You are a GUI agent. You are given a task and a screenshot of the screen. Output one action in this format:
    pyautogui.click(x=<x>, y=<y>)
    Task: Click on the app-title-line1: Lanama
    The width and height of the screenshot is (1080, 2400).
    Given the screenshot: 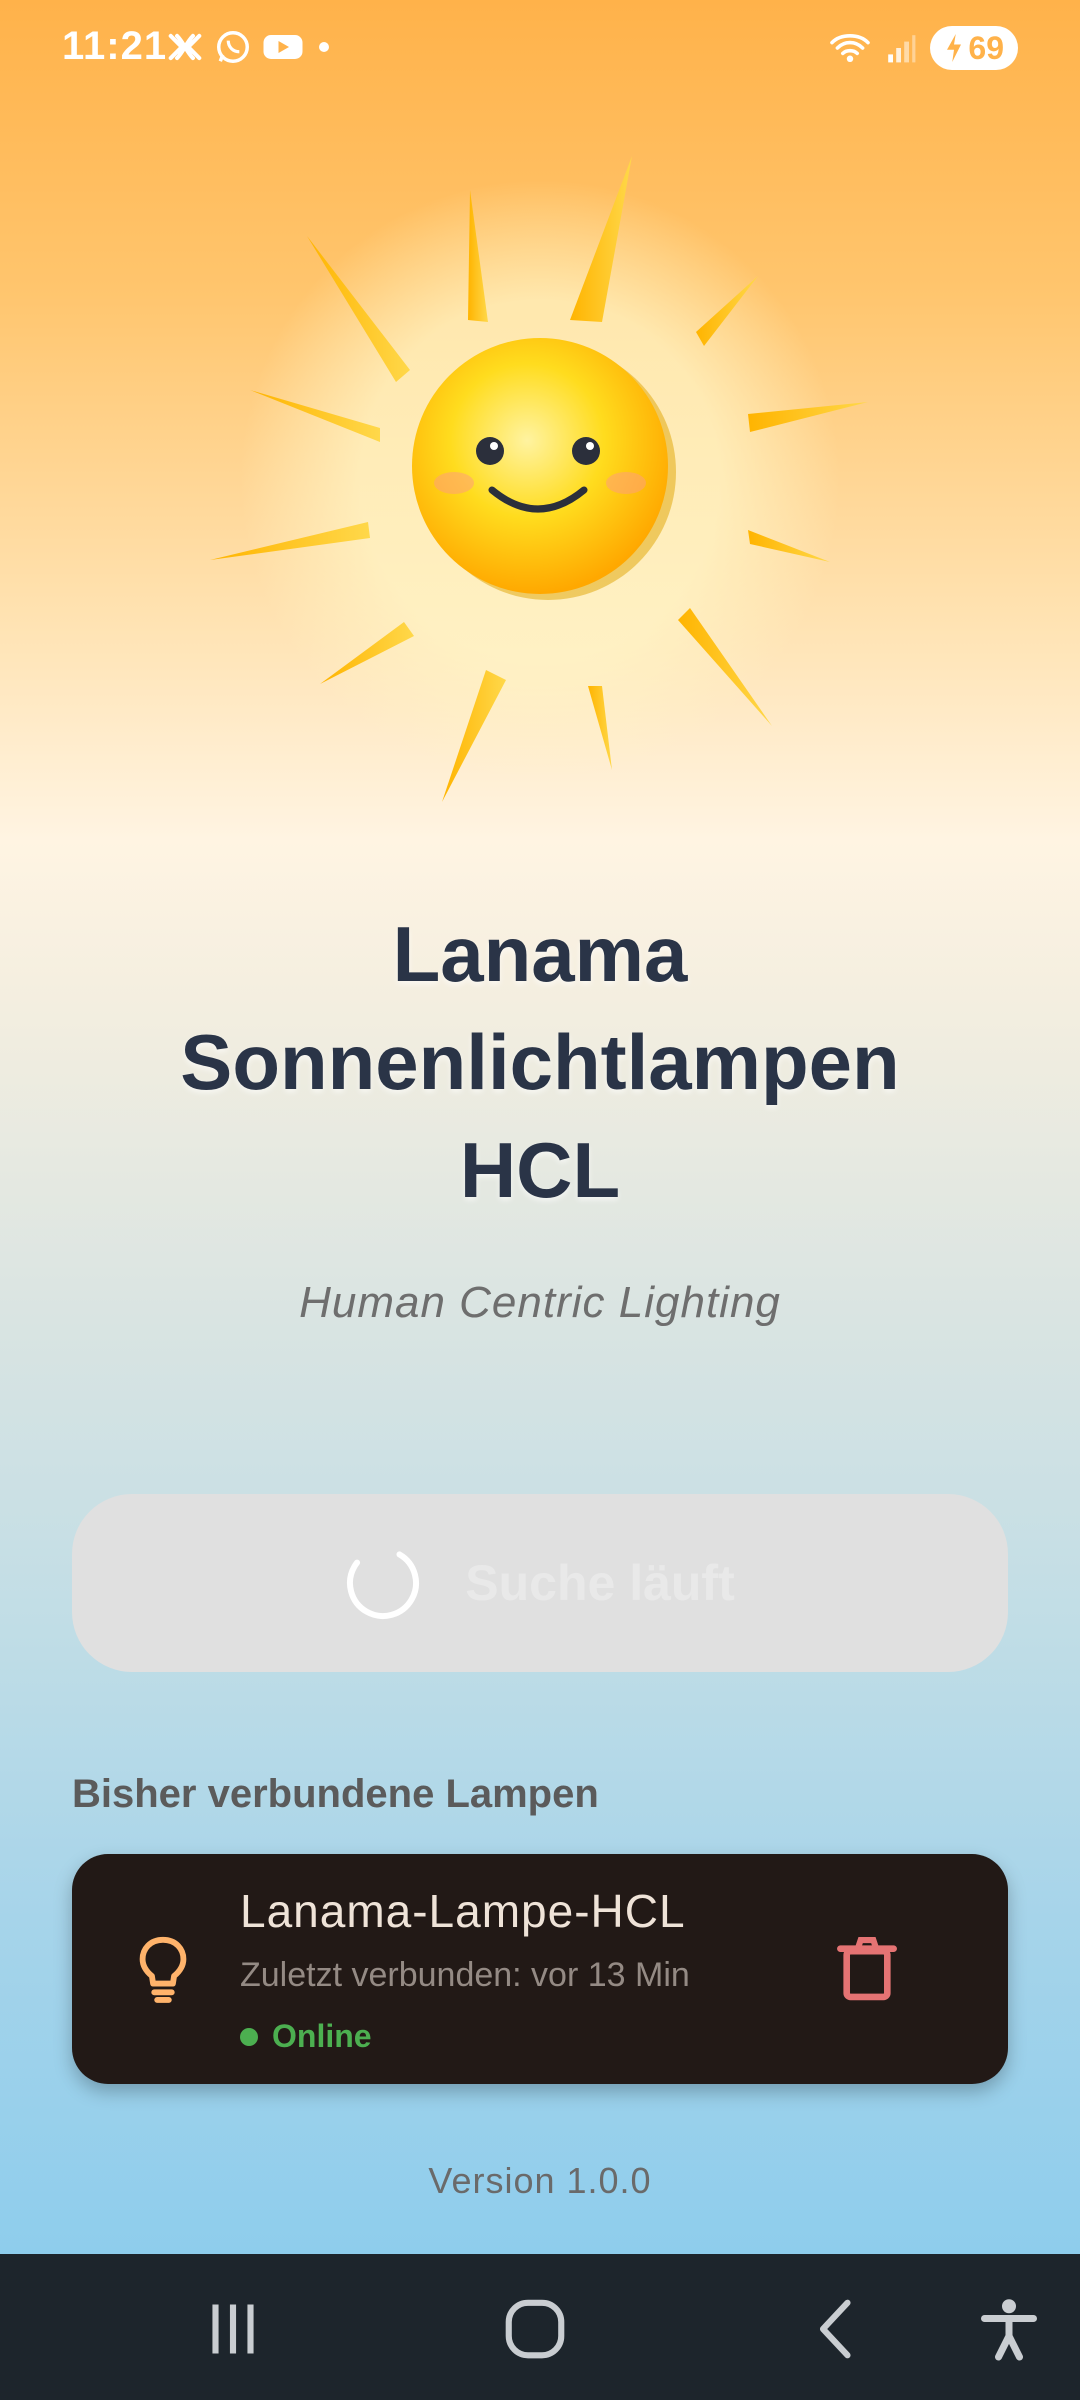 What is the action you would take?
    pyautogui.click(x=540, y=954)
    